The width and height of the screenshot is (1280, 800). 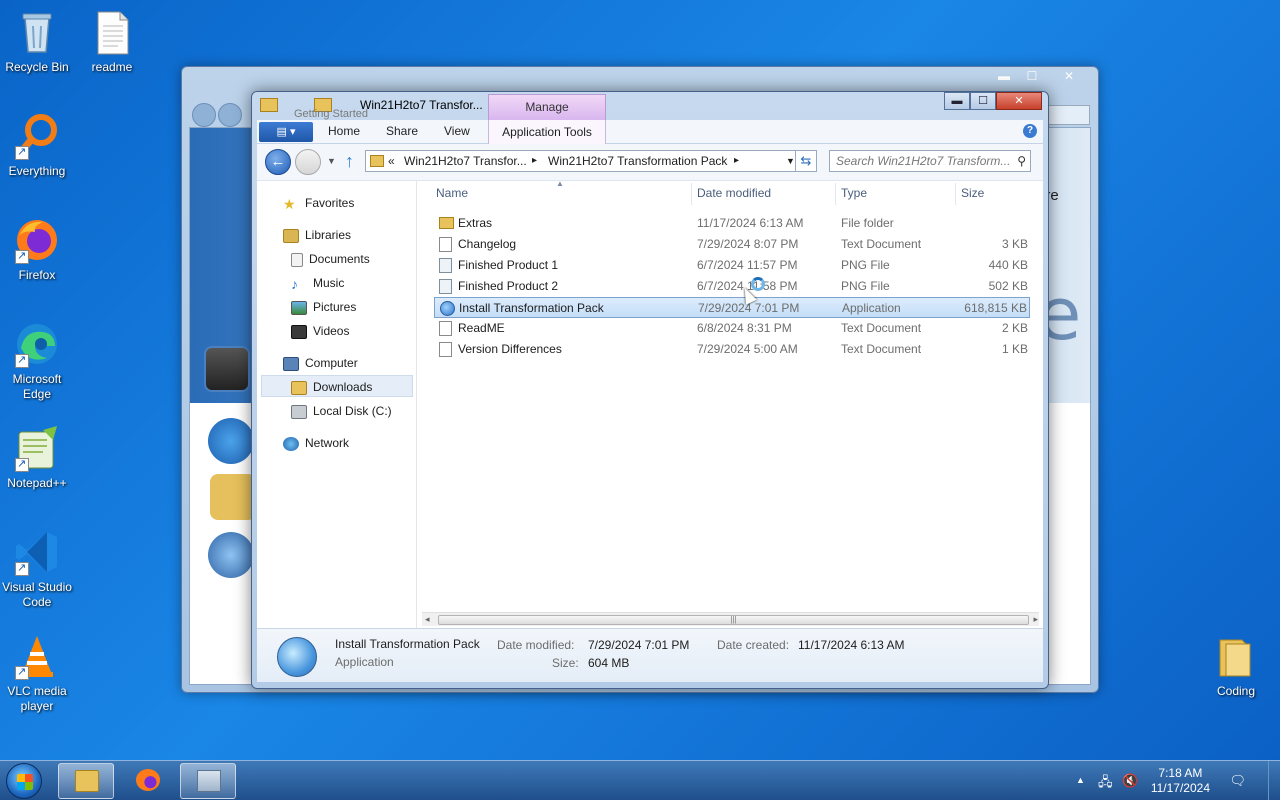 I want to click on sort-ascending-icon: ▲, so click(x=560, y=183).